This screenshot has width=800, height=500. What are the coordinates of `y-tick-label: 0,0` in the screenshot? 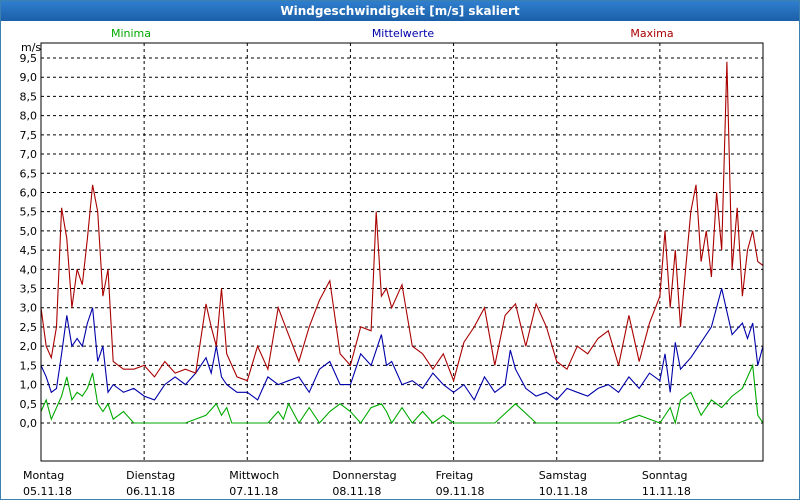 It's located at (29, 423).